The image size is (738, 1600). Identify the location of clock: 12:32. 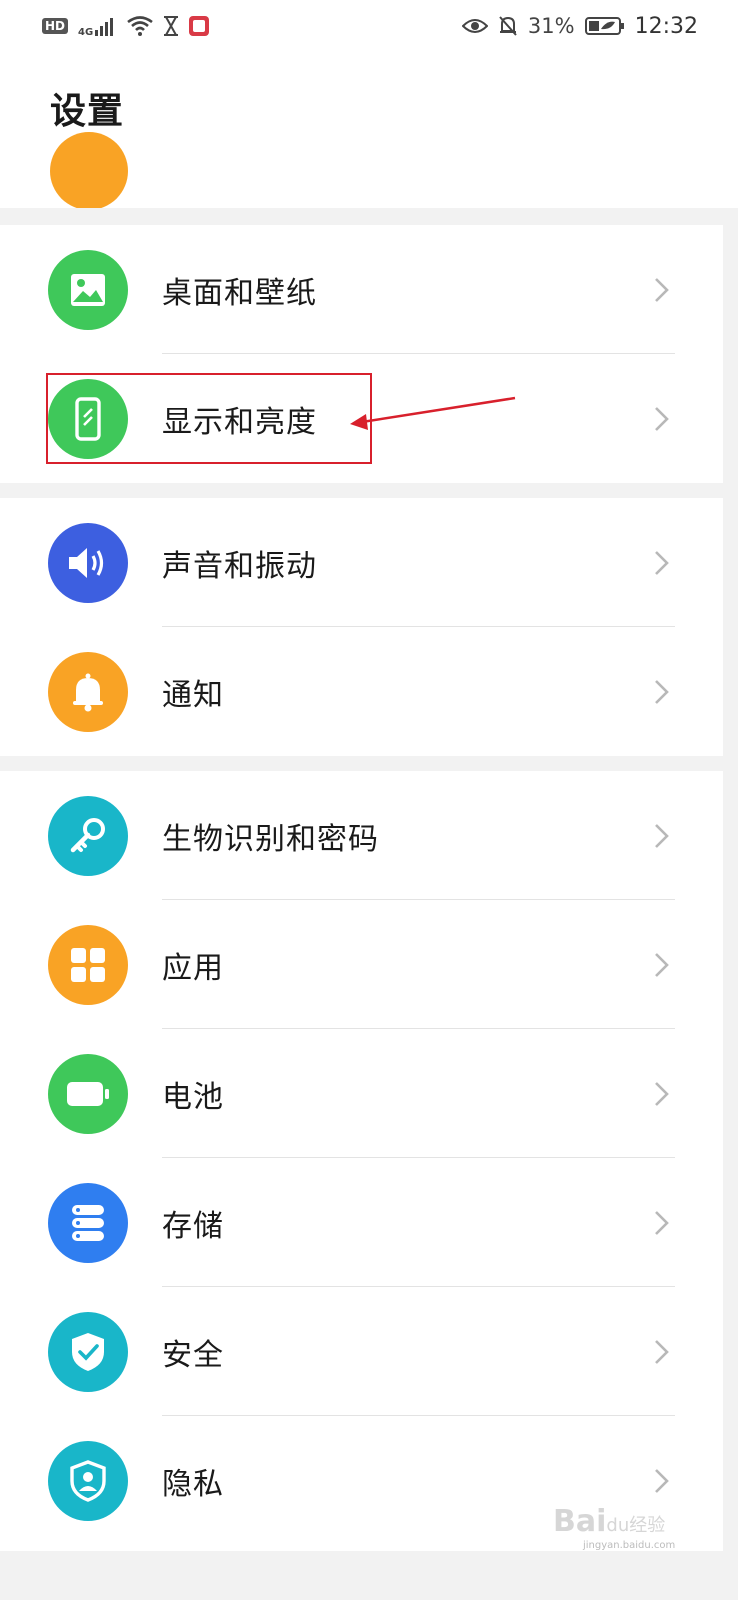
(666, 26).